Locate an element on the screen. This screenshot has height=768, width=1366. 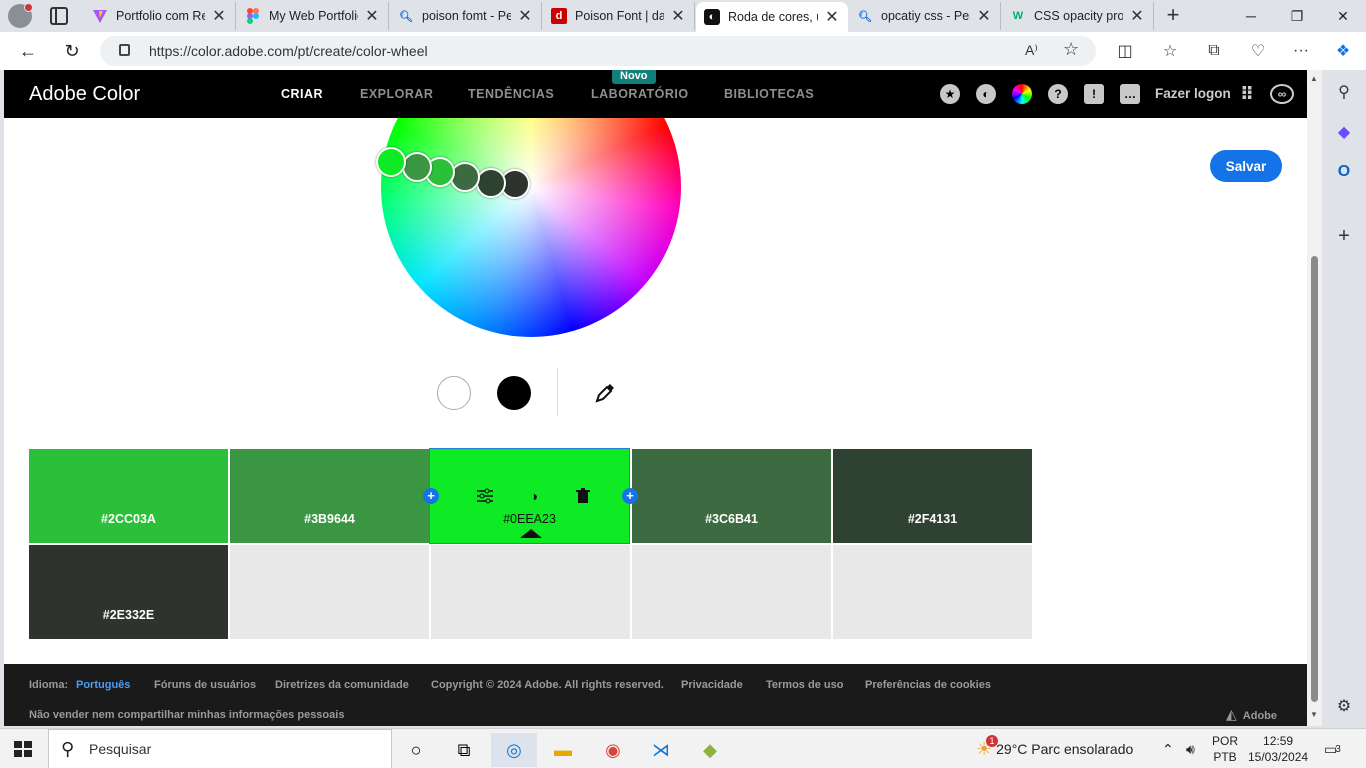
tab-poison-search: 🔍︎ poison fomt - Pe ✕ is located at coordinates (466, 16).